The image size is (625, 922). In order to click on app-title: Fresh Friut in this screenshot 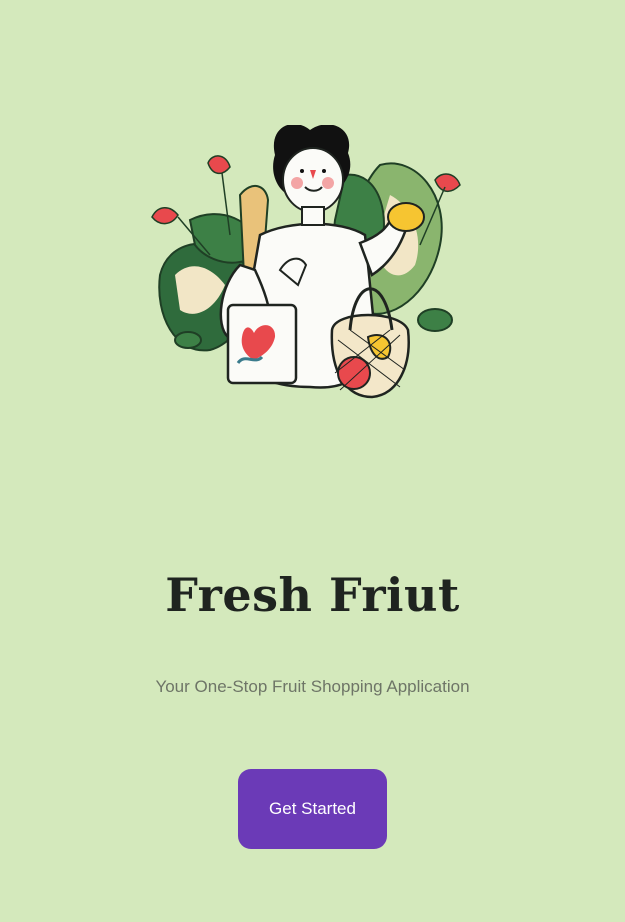, I will do `click(312, 595)`.